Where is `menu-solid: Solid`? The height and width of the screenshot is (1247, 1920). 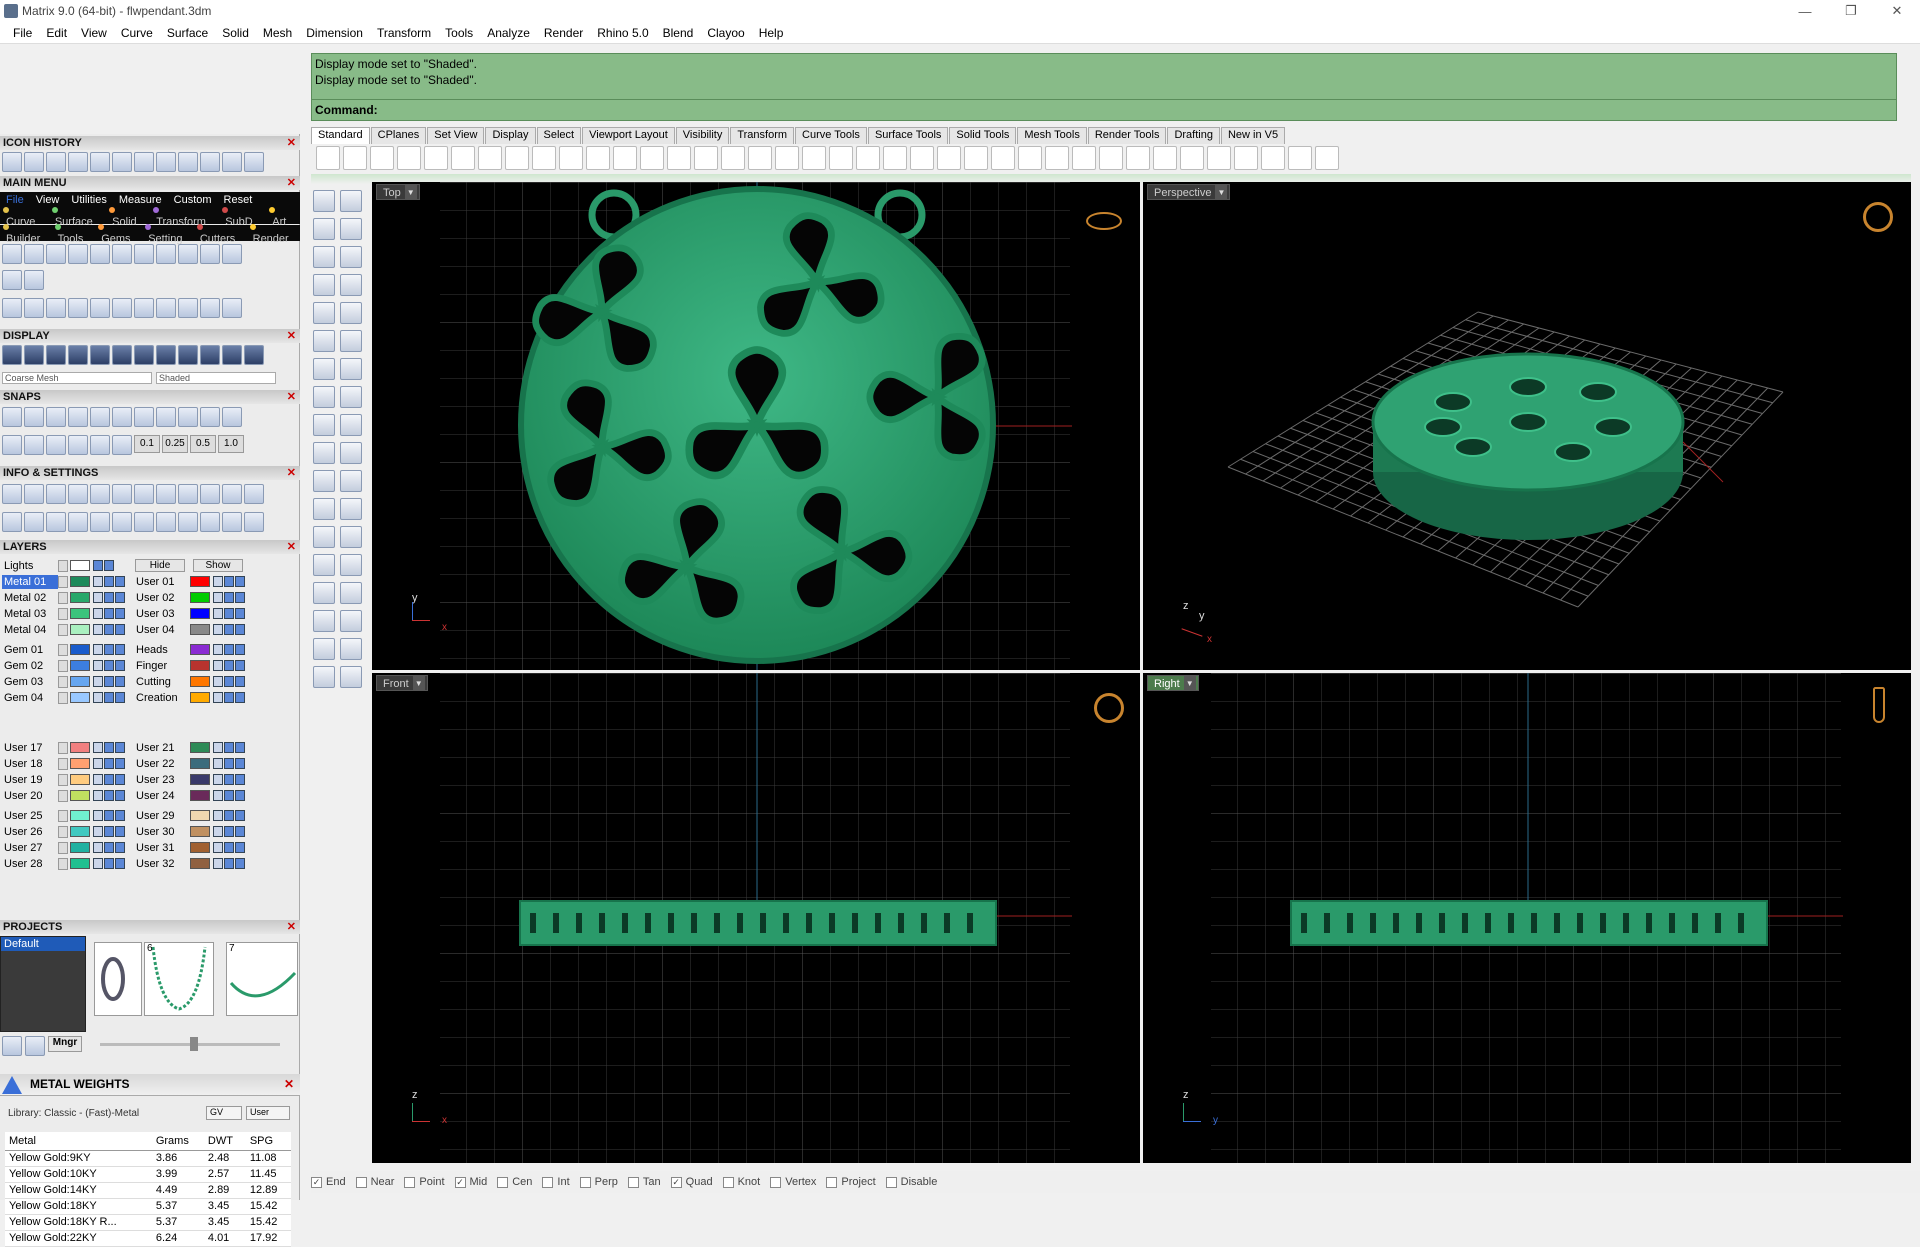 menu-solid: Solid is located at coordinates (235, 33).